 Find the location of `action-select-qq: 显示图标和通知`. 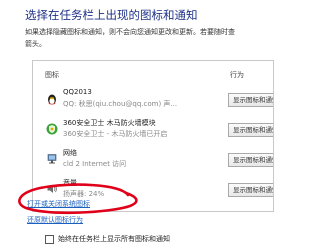

action-select-qq: 显示图标和通知 is located at coordinates (250, 100).